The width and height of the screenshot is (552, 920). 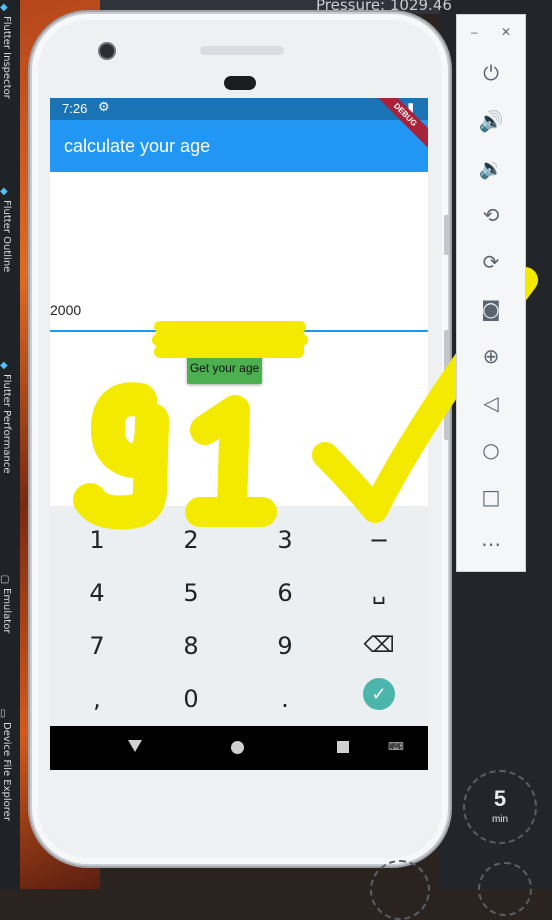 I want to click on device-icon: ▯, so click(x=3, y=713).